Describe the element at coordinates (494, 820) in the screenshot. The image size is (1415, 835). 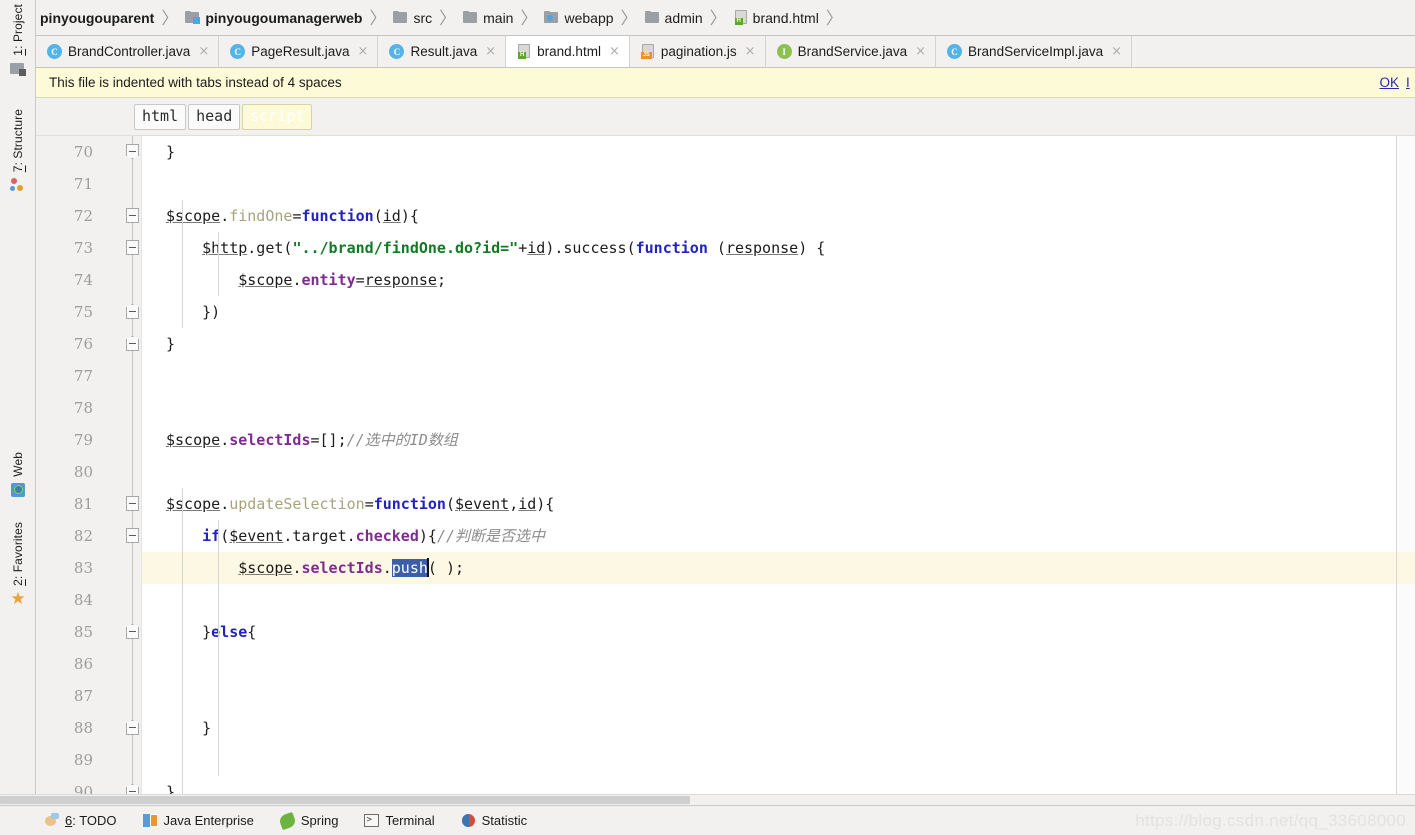
I see `status-bar-item-statistic: Statistic` at that location.